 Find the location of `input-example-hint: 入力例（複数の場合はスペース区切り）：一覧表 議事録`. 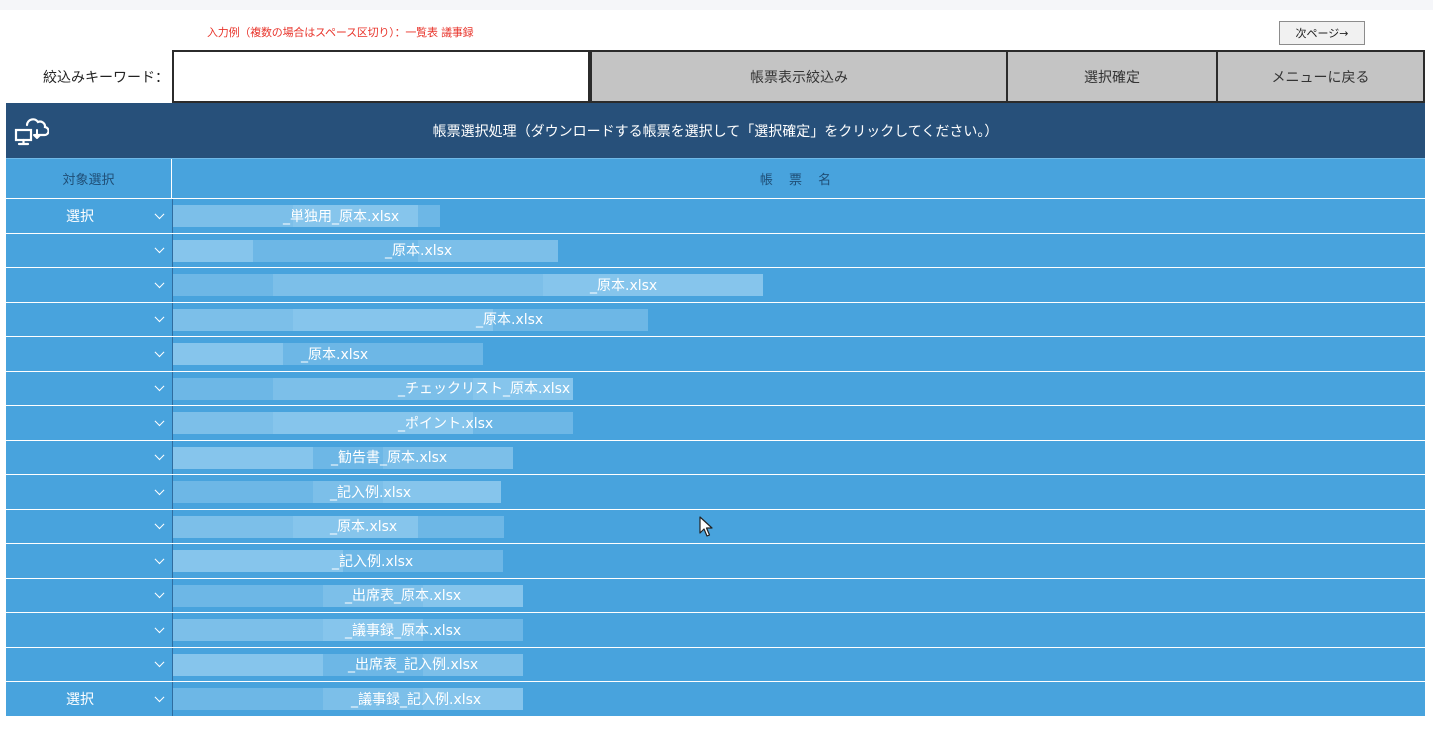

input-example-hint: 入力例（複数の場合はスペース区切り）：一覧表 議事録 is located at coordinates (340, 32).